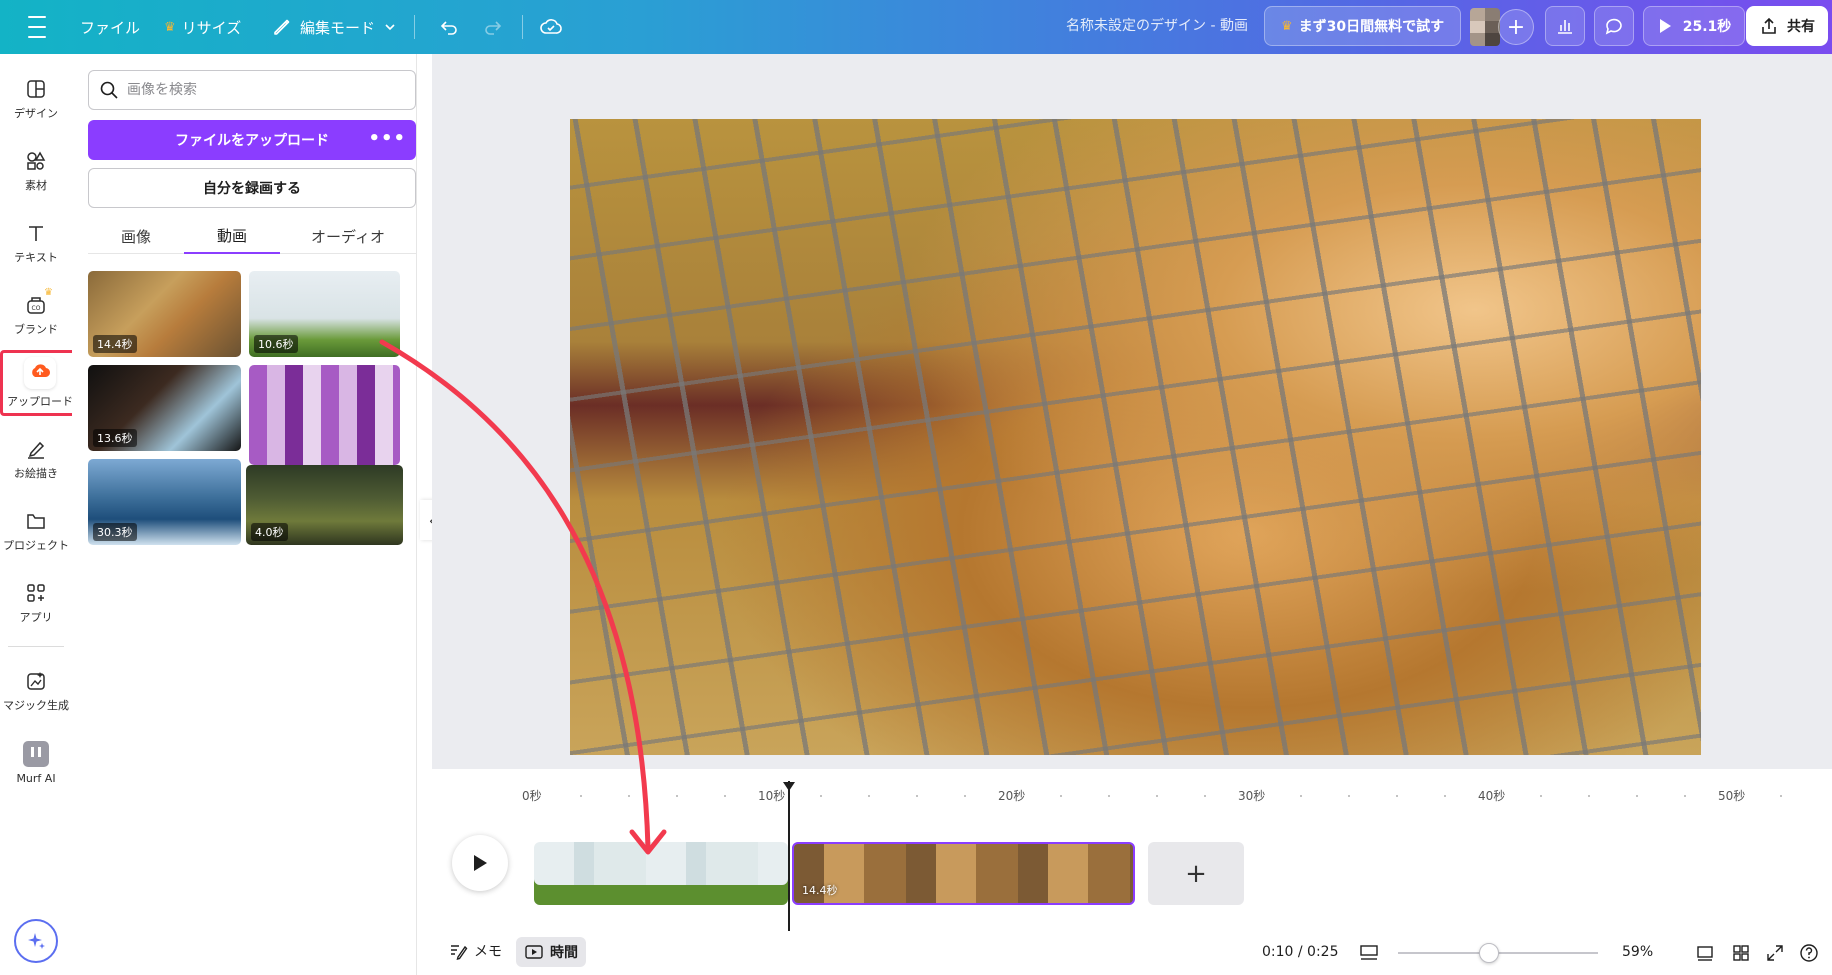 The height and width of the screenshot is (975, 1832). What do you see at coordinates (661, 873) in the screenshot?
I see `timeline-clip-bird` at bounding box center [661, 873].